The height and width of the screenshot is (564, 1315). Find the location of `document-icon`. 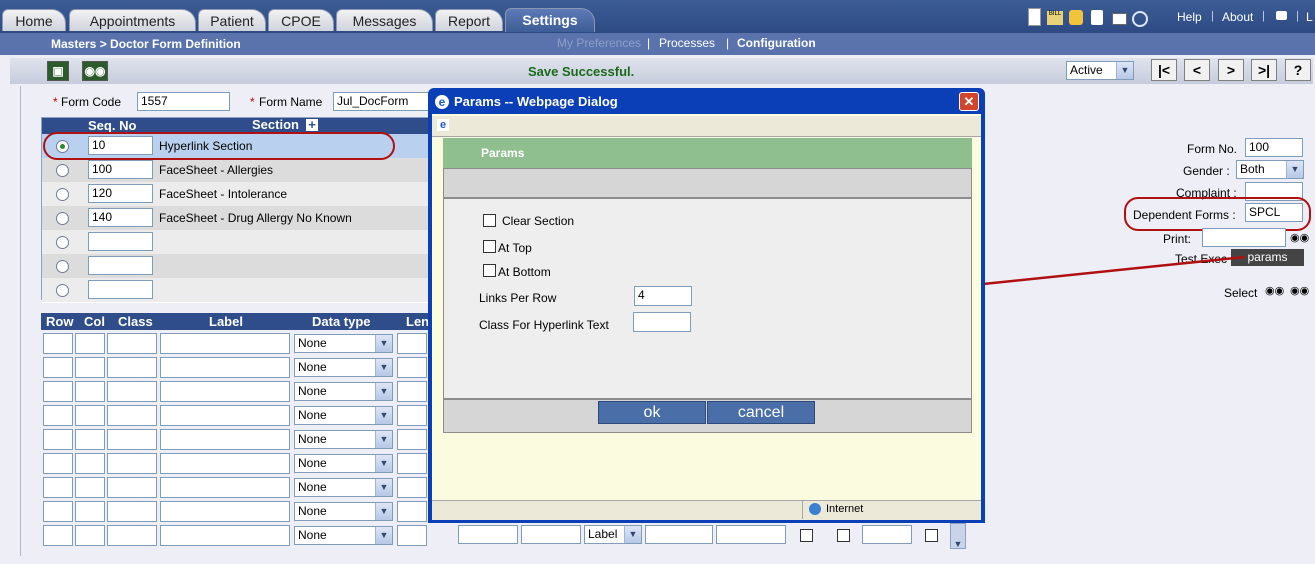

document-icon is located at coordinates (1034, 17).